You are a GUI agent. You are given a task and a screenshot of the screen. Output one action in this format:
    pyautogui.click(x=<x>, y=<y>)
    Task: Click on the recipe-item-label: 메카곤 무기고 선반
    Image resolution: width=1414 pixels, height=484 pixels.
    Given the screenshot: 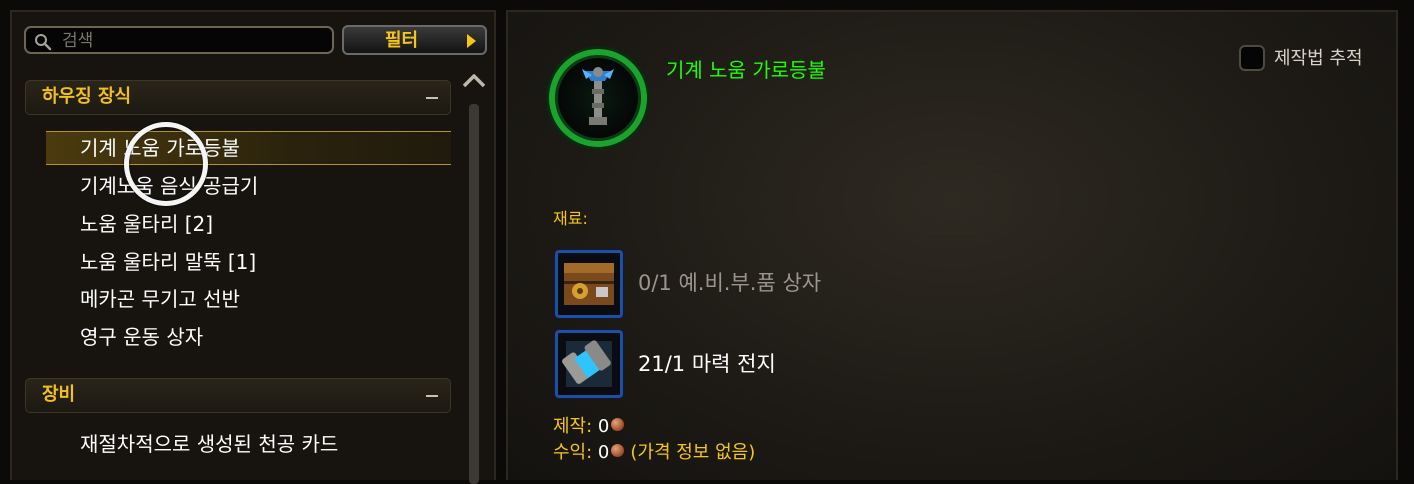 What is the action you would take?
    pyautogui.click(x=160, y=299)
    